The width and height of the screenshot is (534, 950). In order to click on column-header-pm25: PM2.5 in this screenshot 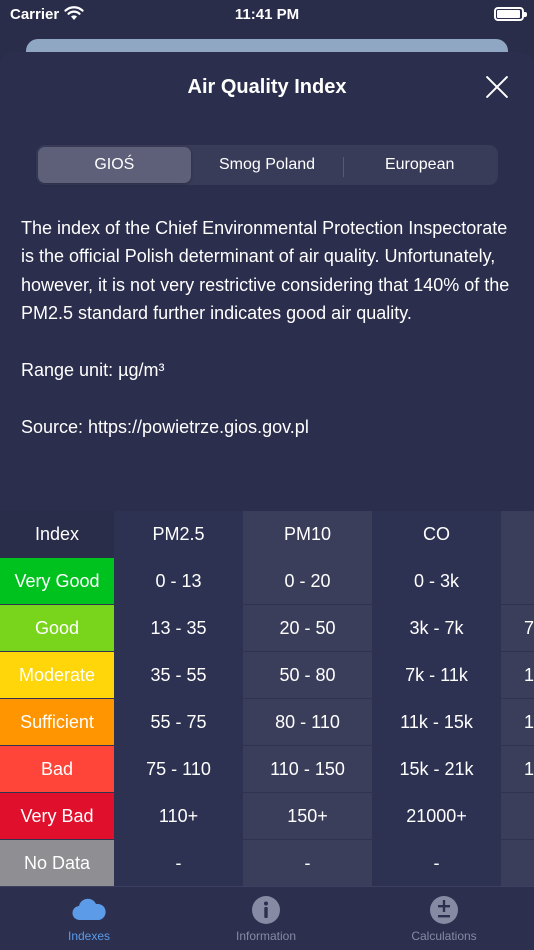, I will do `click(178, 534)`.